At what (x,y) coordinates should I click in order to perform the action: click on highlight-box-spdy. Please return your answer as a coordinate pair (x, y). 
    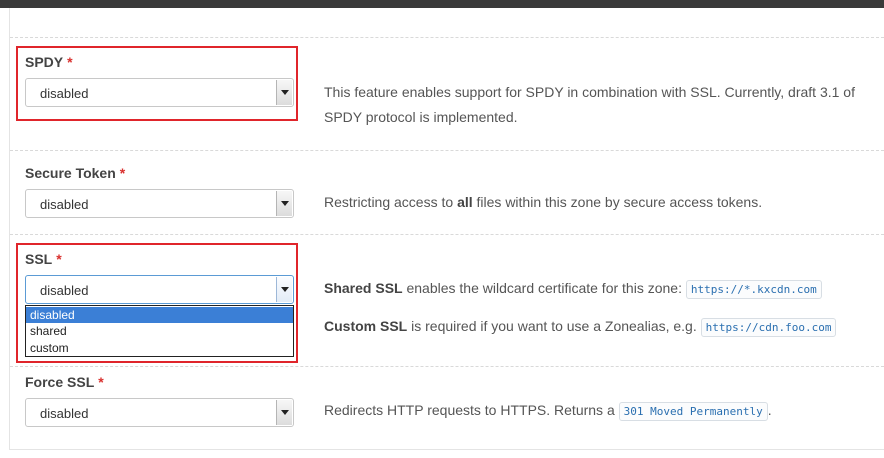
    Looking at the image, I should click on (157, 83).